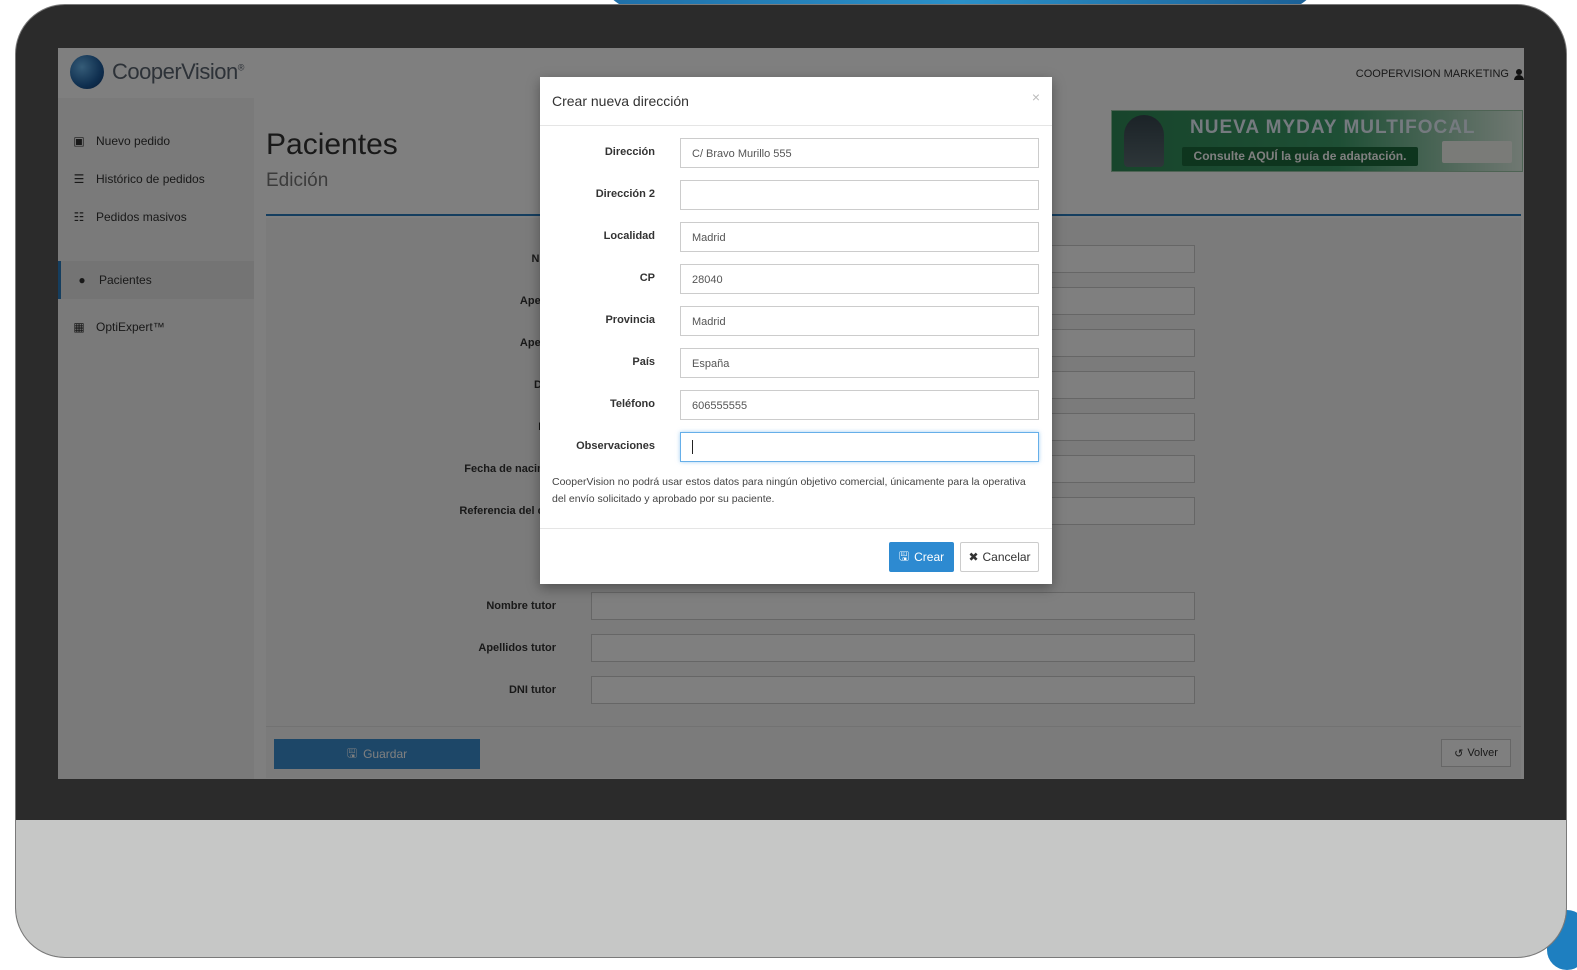  Describe the element at coordinates (692, 447) in the screenshot. I see `text-caret` at that location.